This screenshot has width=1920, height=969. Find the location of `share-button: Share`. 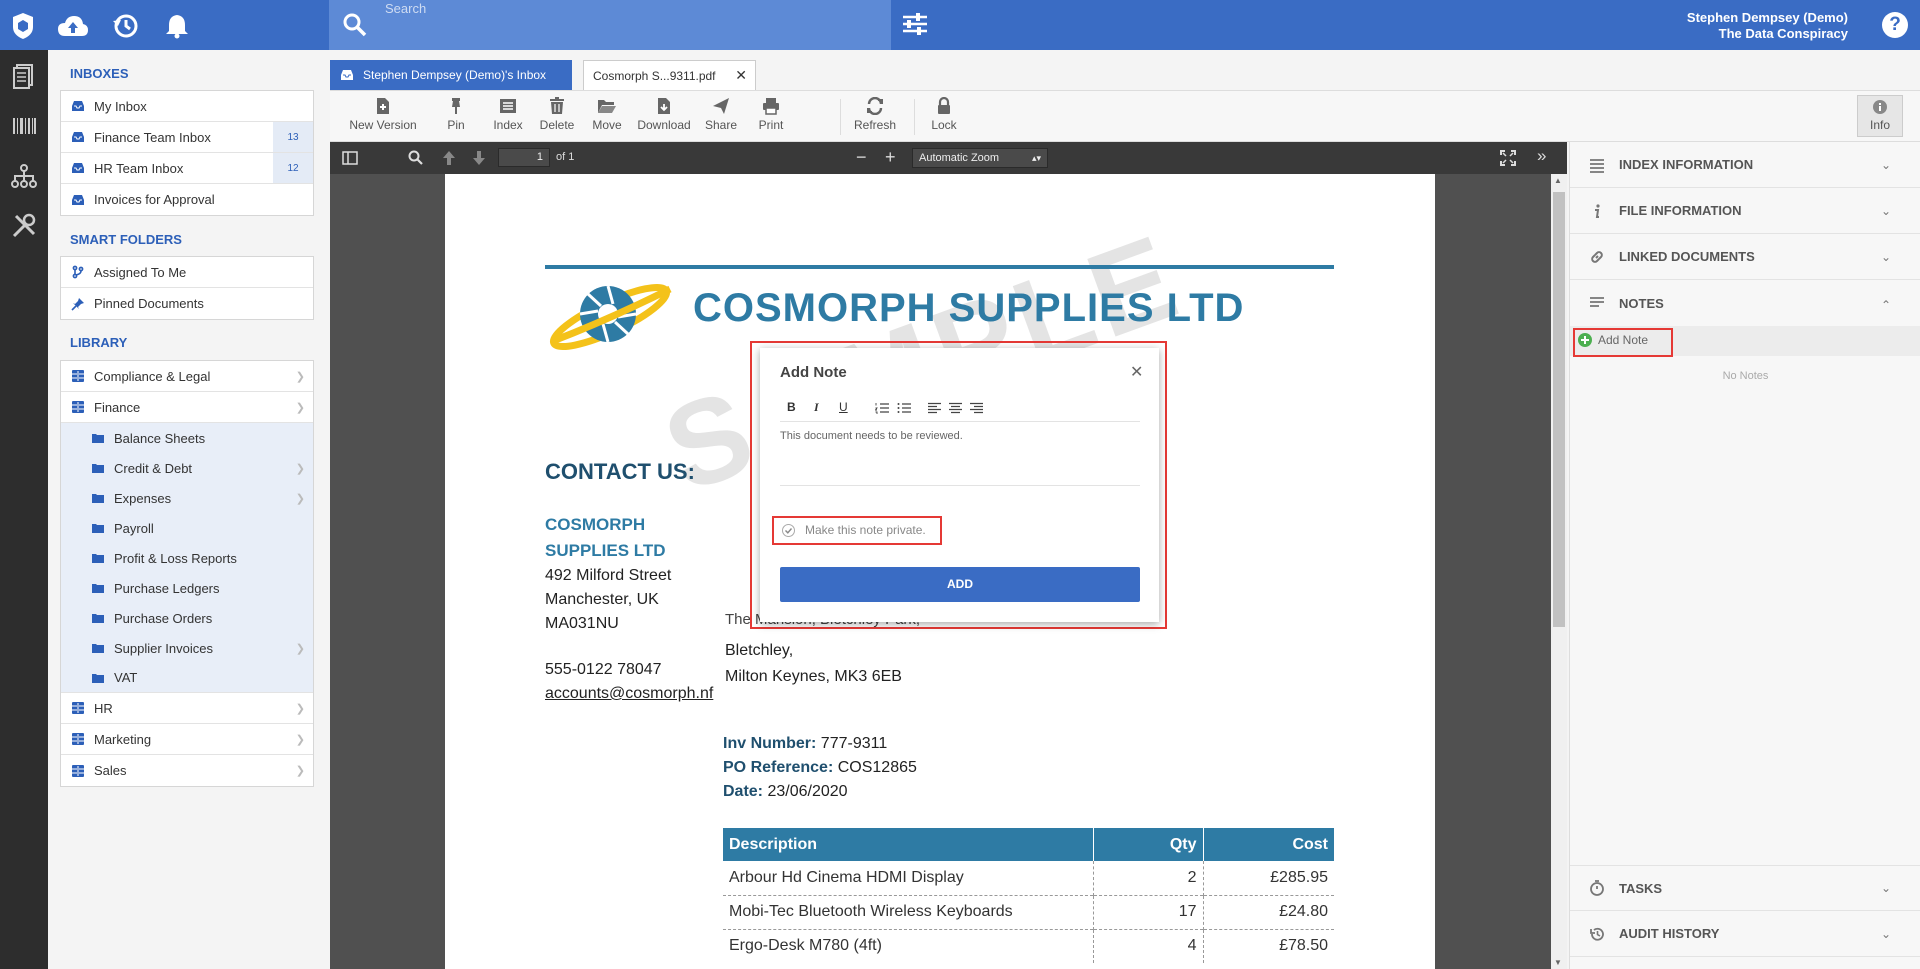

share-button: Share is located at coordinates (721, 114).